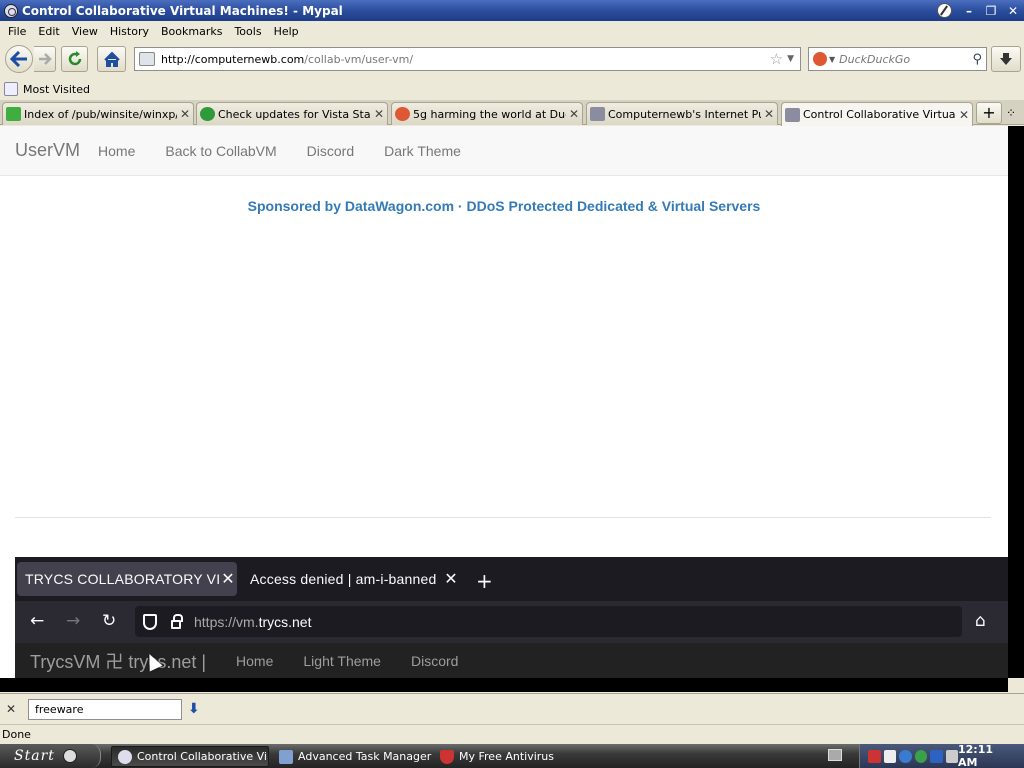  I want to click on forward-button, so click(45, 59).